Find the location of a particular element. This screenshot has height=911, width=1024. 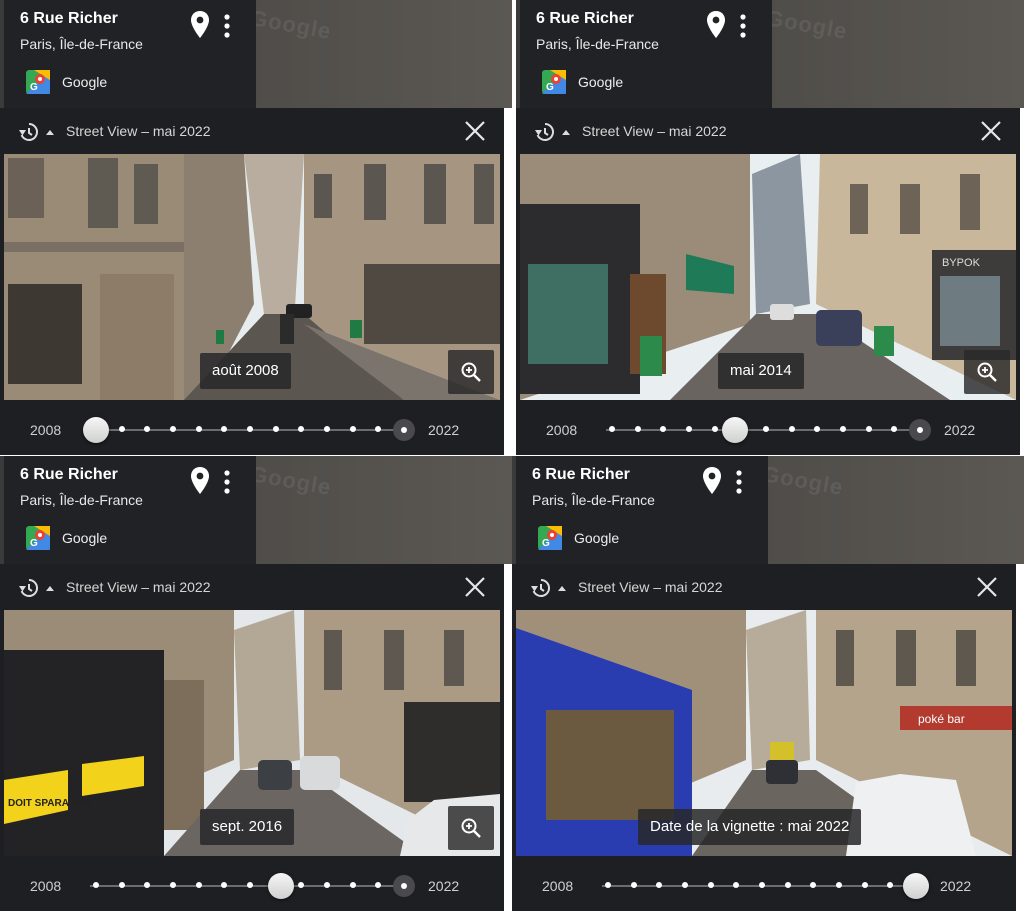

address-subtitle: Paris, Île-de-France is located at coordinates (597, 44).